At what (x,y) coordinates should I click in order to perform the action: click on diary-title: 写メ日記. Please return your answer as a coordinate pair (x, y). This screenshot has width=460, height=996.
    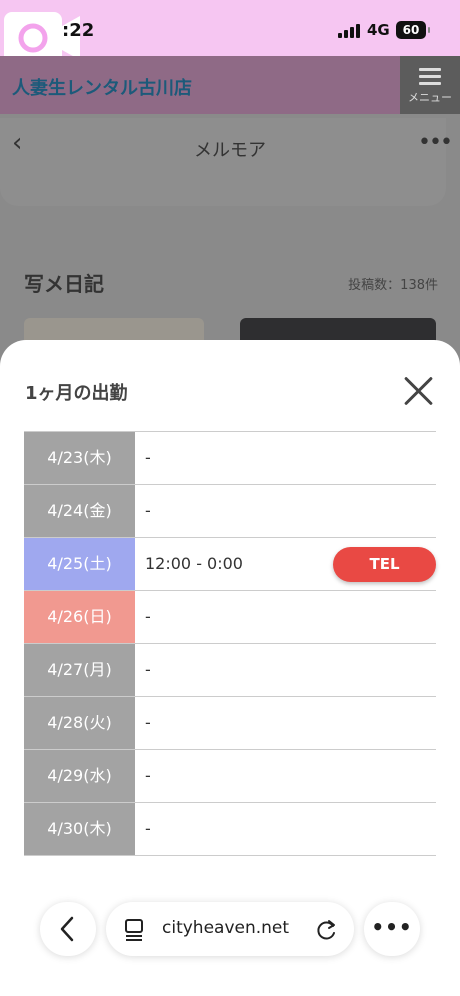
    Looking at the image, I should click on (64, 284).